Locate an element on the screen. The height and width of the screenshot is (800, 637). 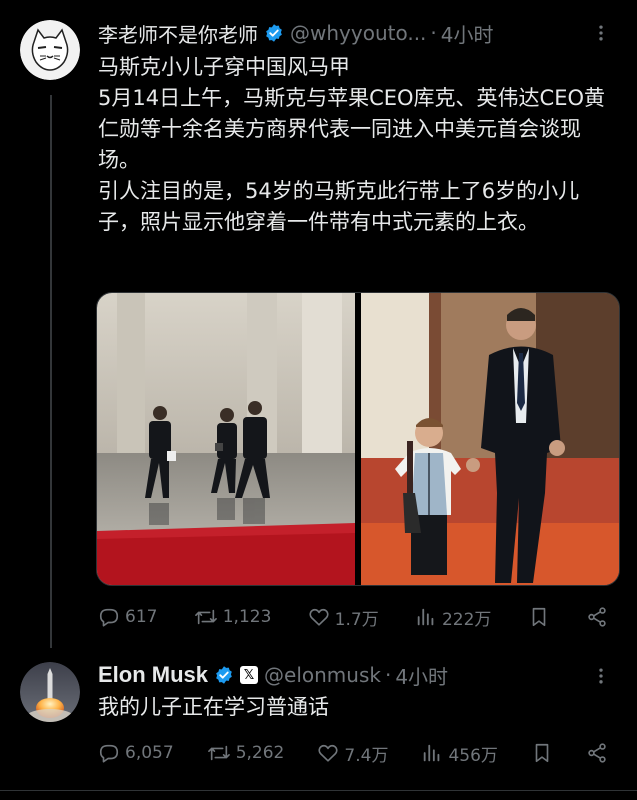
views-button: 456万 is located at coordinates (459, 753).